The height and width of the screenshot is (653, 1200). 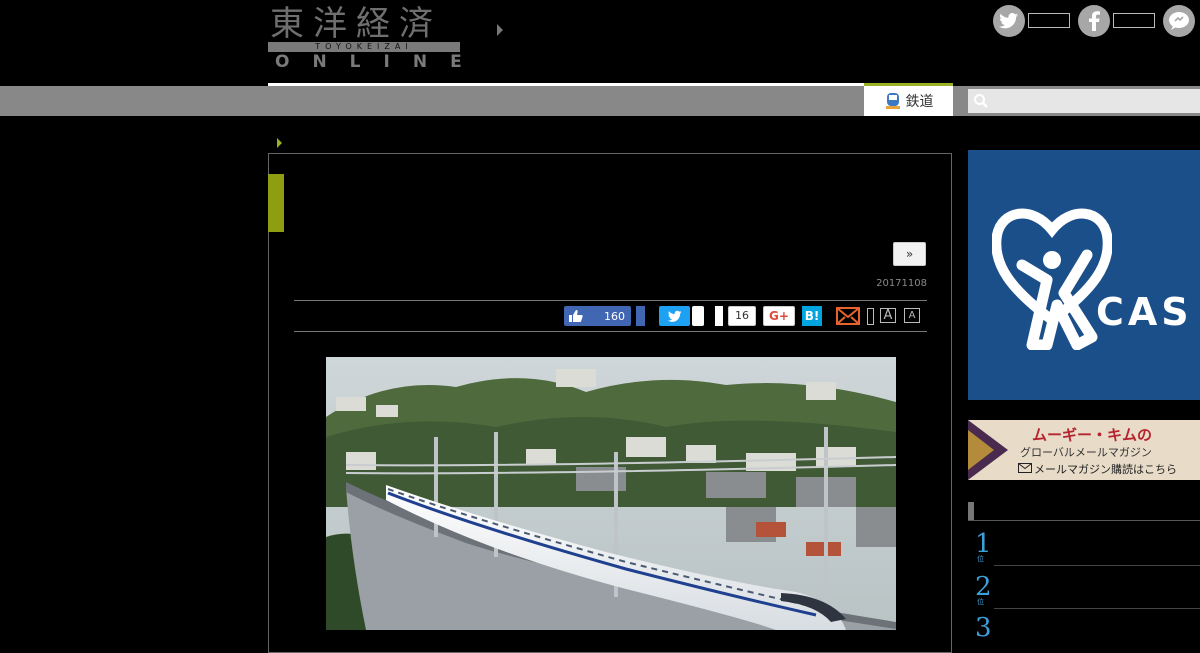 What do you see at coordinates (919, 102) in the screenshot?
I see `tab-railway-label: 鉄道` at bounding box center [919, 102].